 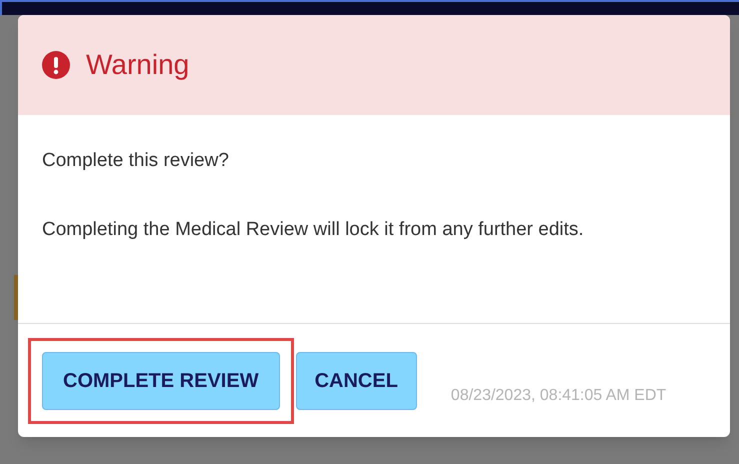 I want to click on dialog-button: CANCEL, so click(x=356, y=381).